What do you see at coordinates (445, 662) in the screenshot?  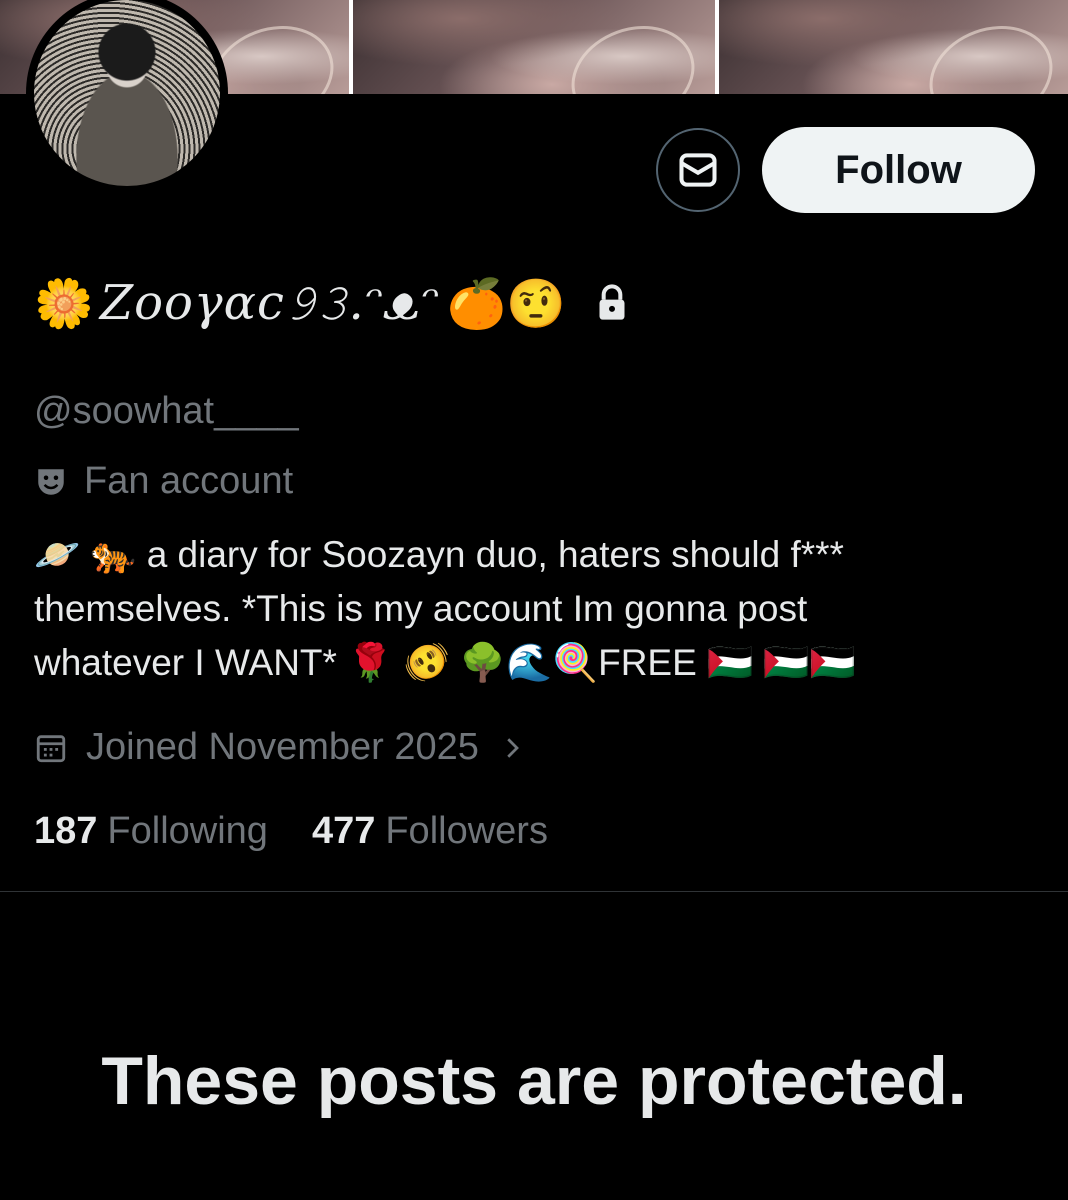 I see `bio-line: whatever I WANT* 🌹 🫨 🌳🌊🍭FREE 🇵🇸 🇵🇸🇵🇸` at bounding box center [445, 662].